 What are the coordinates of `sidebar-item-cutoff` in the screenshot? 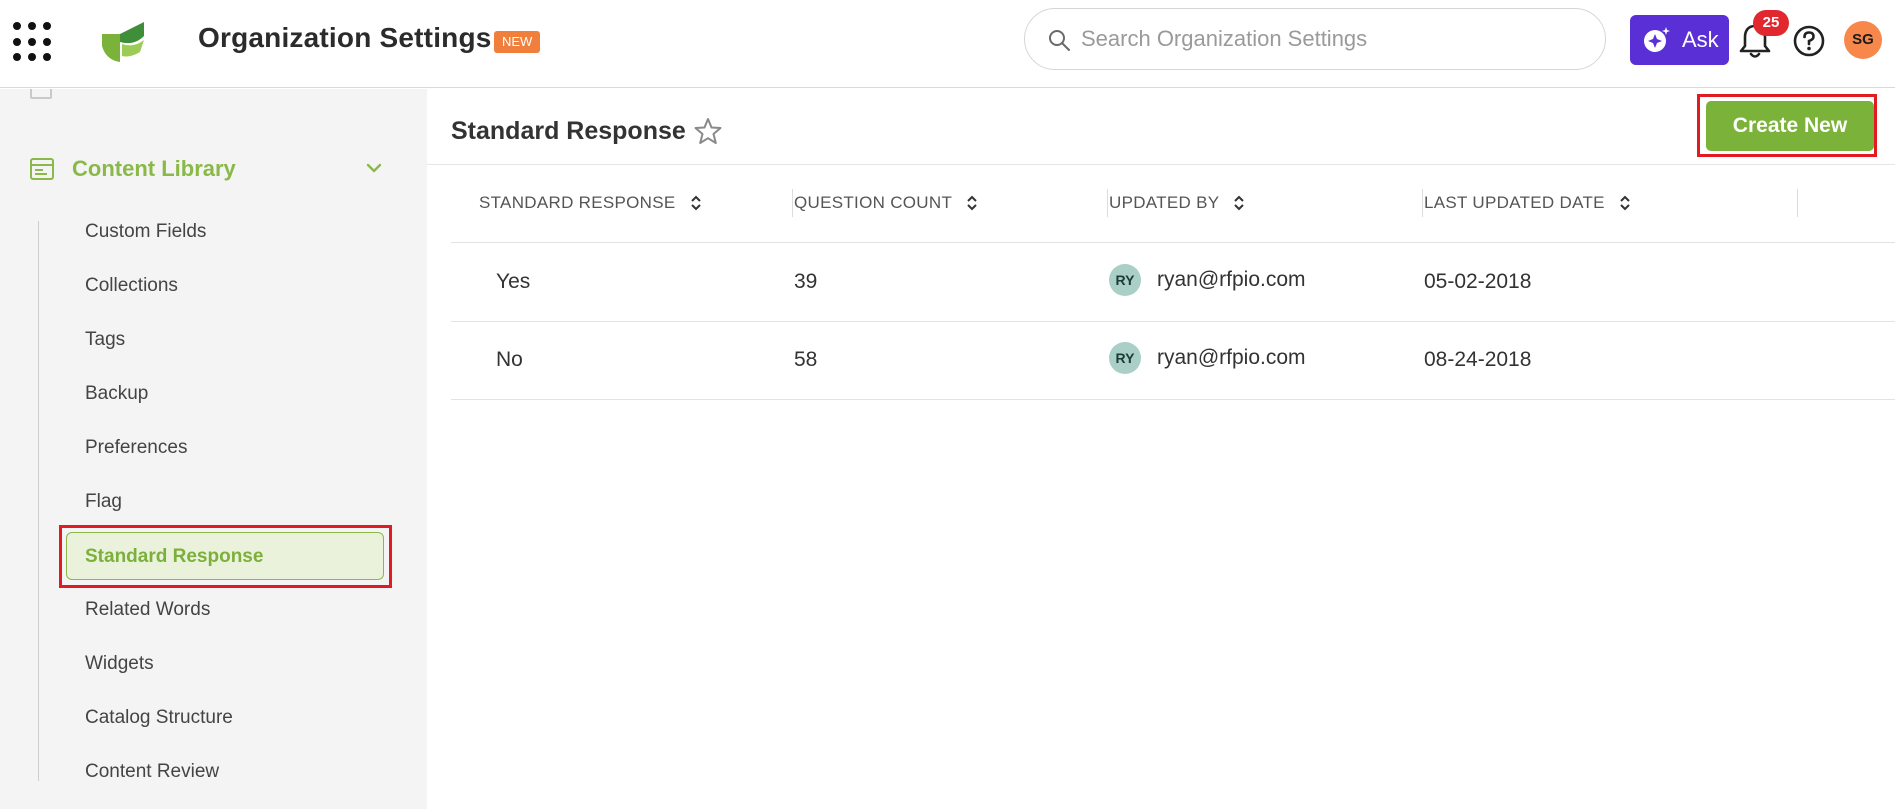 It's located at (130, 97).